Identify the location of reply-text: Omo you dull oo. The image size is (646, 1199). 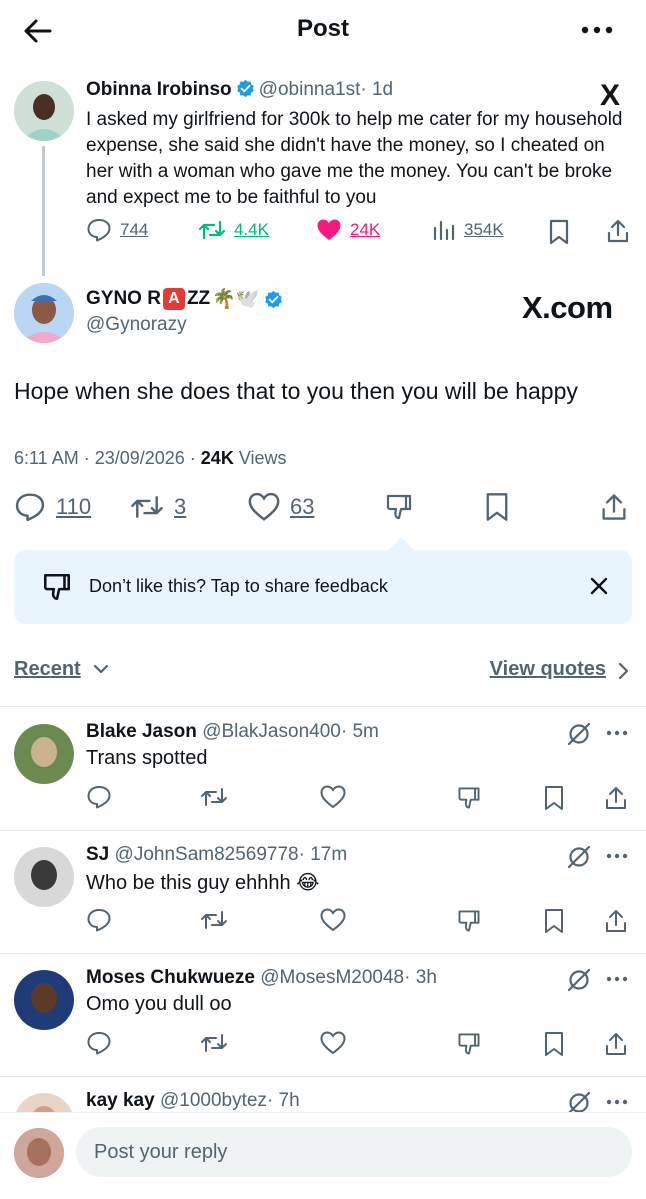
(159, 1004).